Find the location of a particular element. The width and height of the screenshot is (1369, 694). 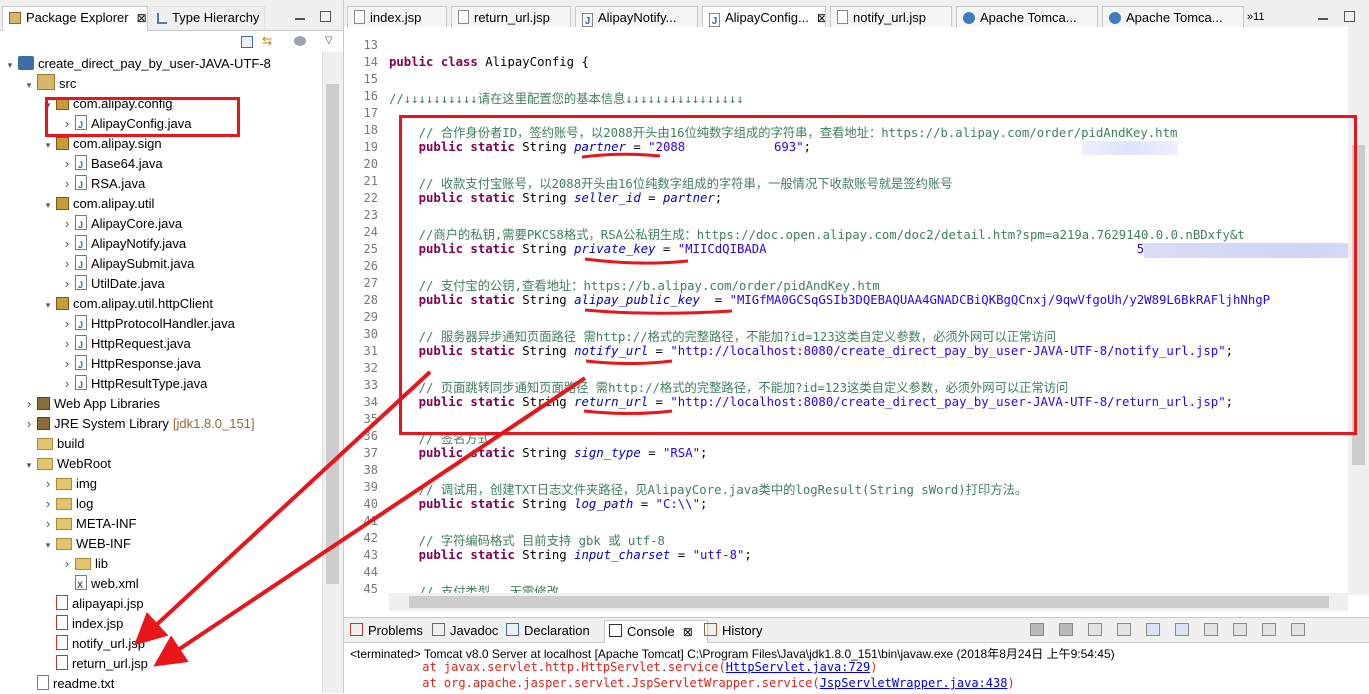

display-console-icon is located at coordinates (1240, 629).